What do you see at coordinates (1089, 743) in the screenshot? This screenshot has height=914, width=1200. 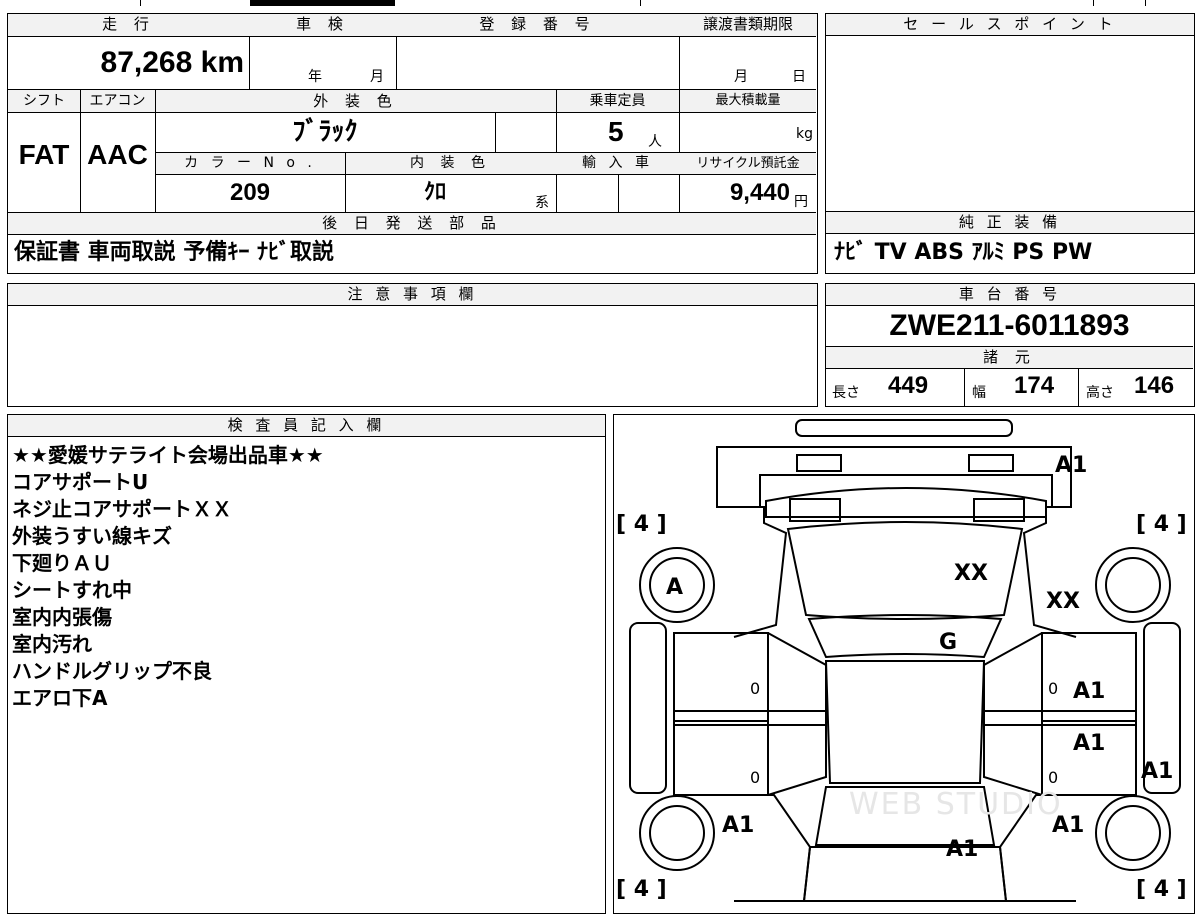 I see `damage-right-rear-door: A1` at bounding box center [1089, 743].